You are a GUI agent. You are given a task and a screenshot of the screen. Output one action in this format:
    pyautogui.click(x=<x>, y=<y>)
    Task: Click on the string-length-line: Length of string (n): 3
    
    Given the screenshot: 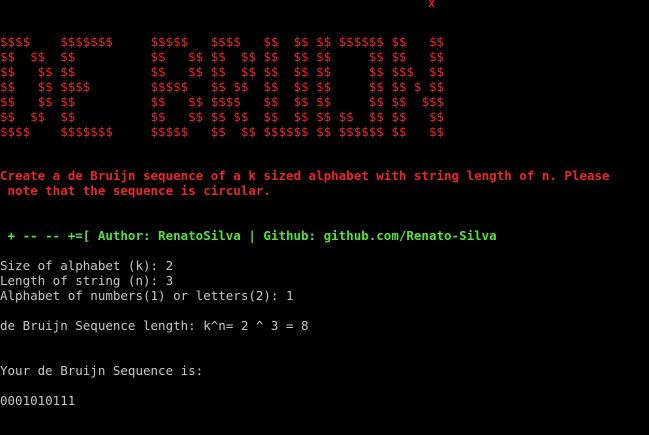 What is the action you would take?
    pyautogui.click(x=87, y=280)
    